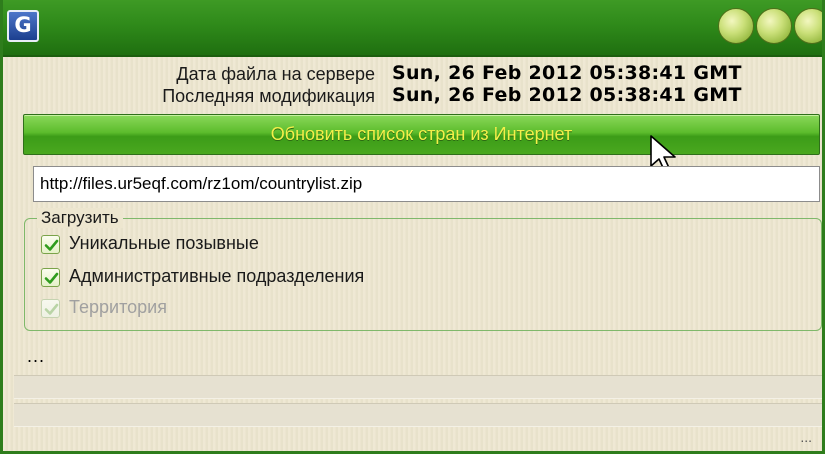  I want to click on modified-date-label: Последняя модификация, so click(268, 96).